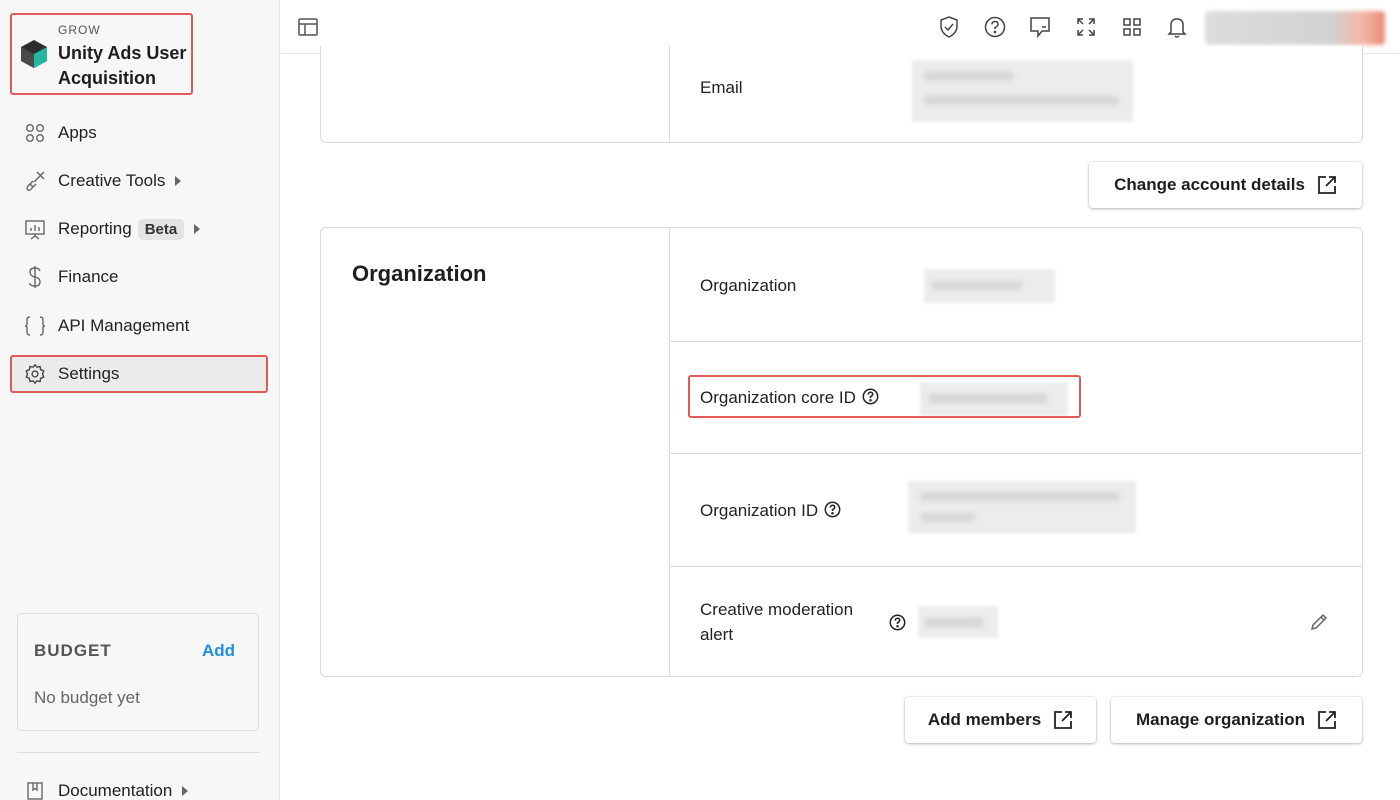  Describe the element at coordinates (161, 229) in the screenshot. I see `beta-badge: Beta` at that location.